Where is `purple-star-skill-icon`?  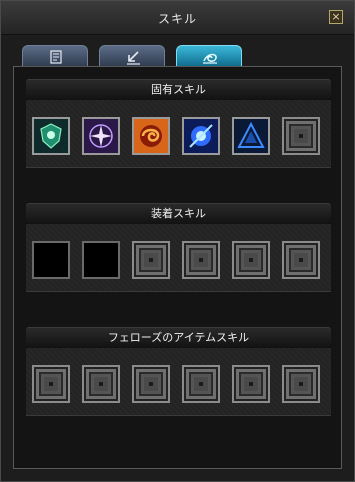
purple-star-skill-icon is located at coordinates (101, 136).